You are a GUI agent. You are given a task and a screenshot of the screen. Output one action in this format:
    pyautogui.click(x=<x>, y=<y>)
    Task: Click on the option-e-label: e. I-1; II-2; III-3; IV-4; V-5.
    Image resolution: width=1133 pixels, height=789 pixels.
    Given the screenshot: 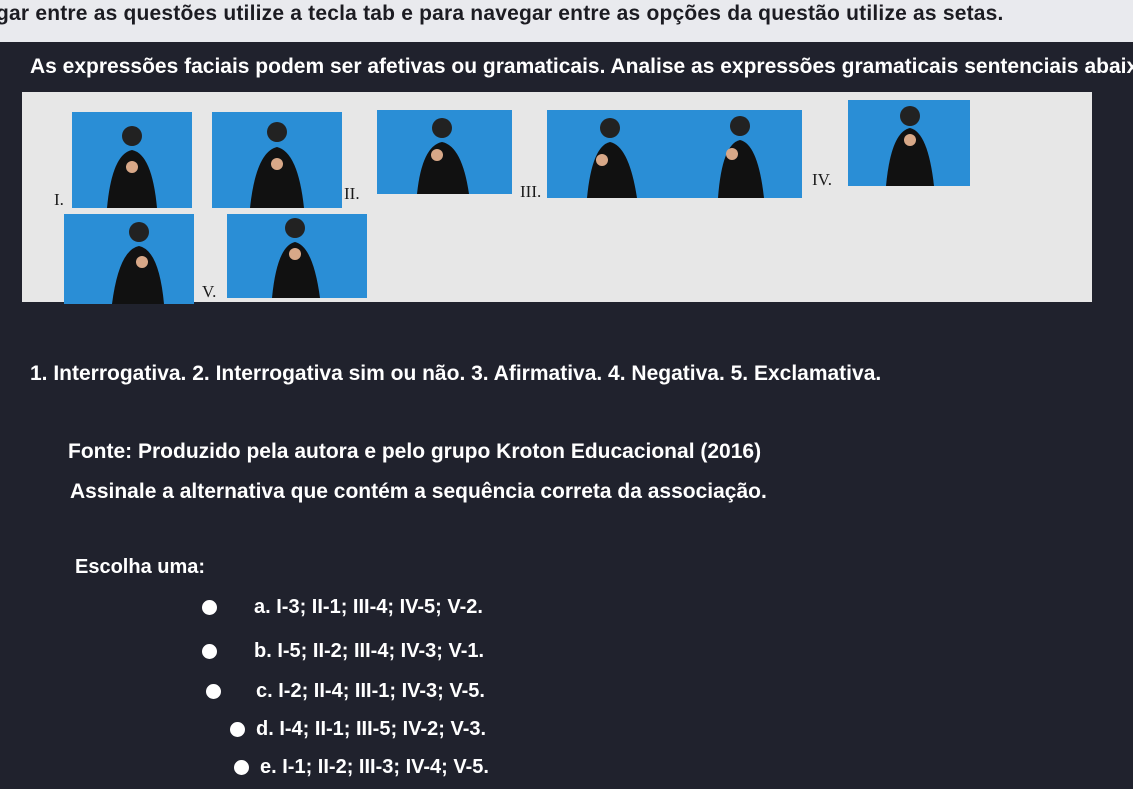 What is the action you would take?
    pyautogui.click(x=374, y=767)
    